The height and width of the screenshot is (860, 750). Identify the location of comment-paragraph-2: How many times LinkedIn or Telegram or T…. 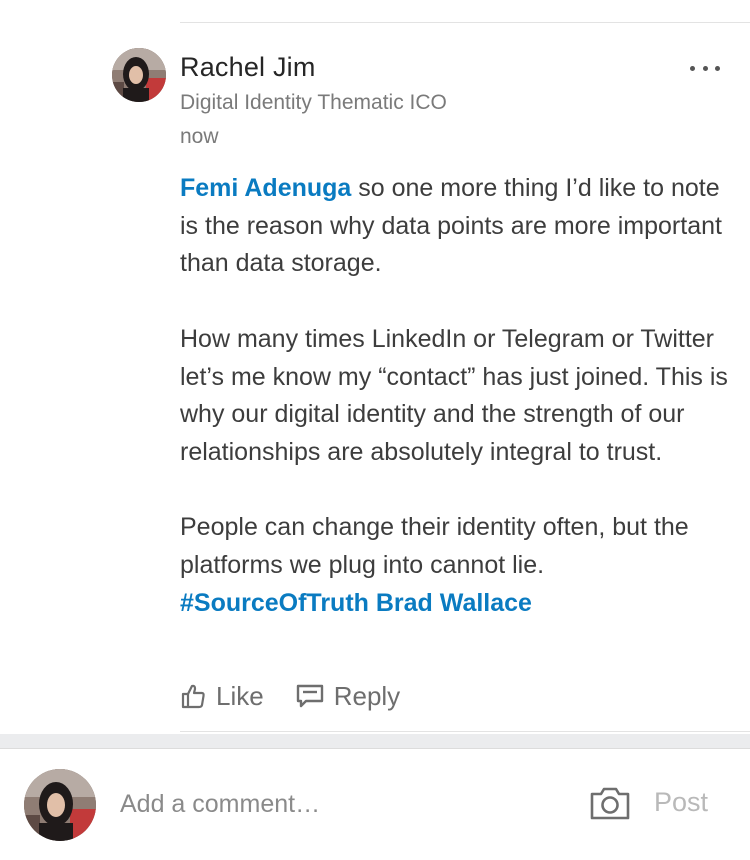
(454, 395).